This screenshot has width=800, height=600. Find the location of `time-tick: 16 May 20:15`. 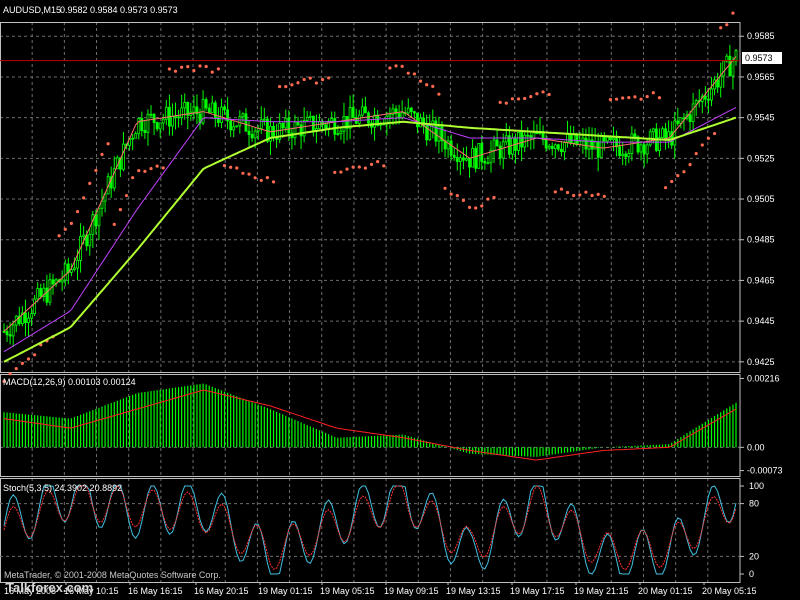

time-tick: 16 May 20:15 is located at coordinates (221, 591).